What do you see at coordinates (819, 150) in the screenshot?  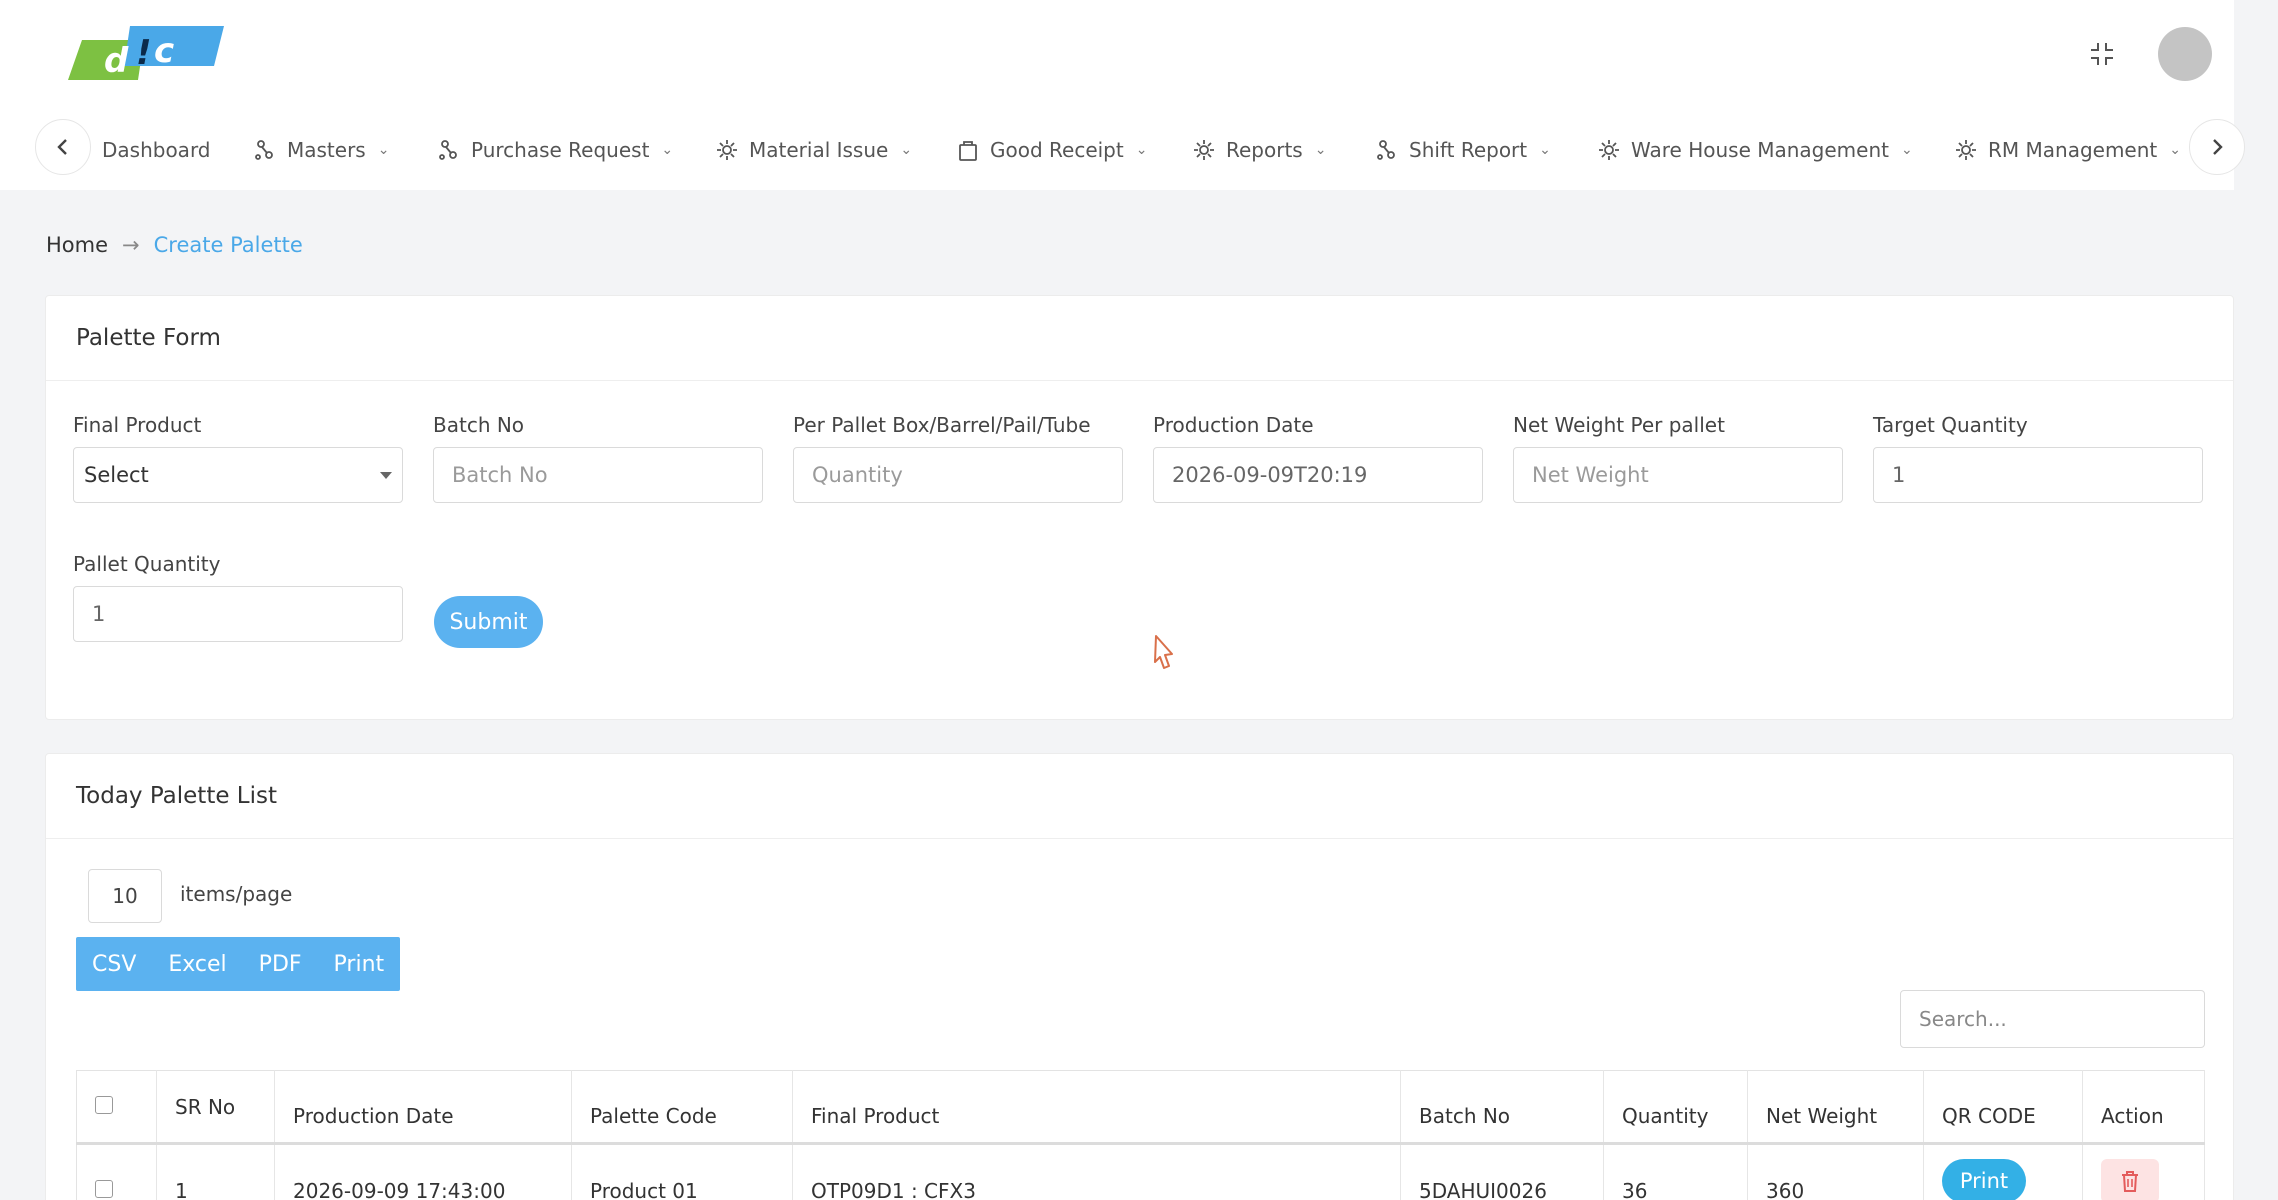 I see `nav-item-label: Material Issue` at bounding box center [819, 150].